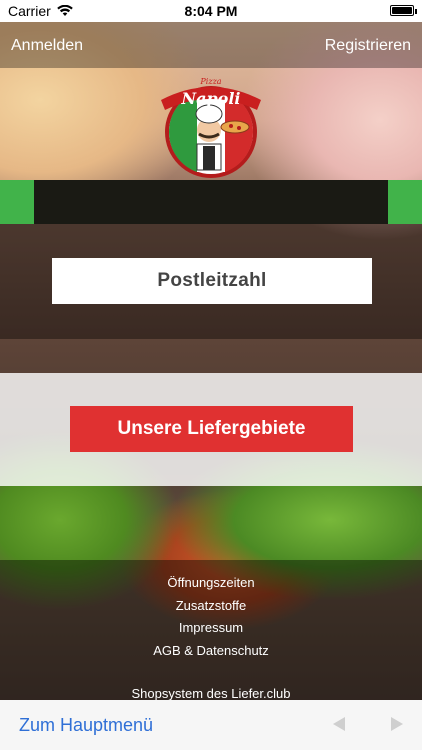  What do you see at coordinates (211, 651) in the screenshot?
I see `footer-link-terms-privacy: AGB & Datenschutz` at bounding box center [211, 651].